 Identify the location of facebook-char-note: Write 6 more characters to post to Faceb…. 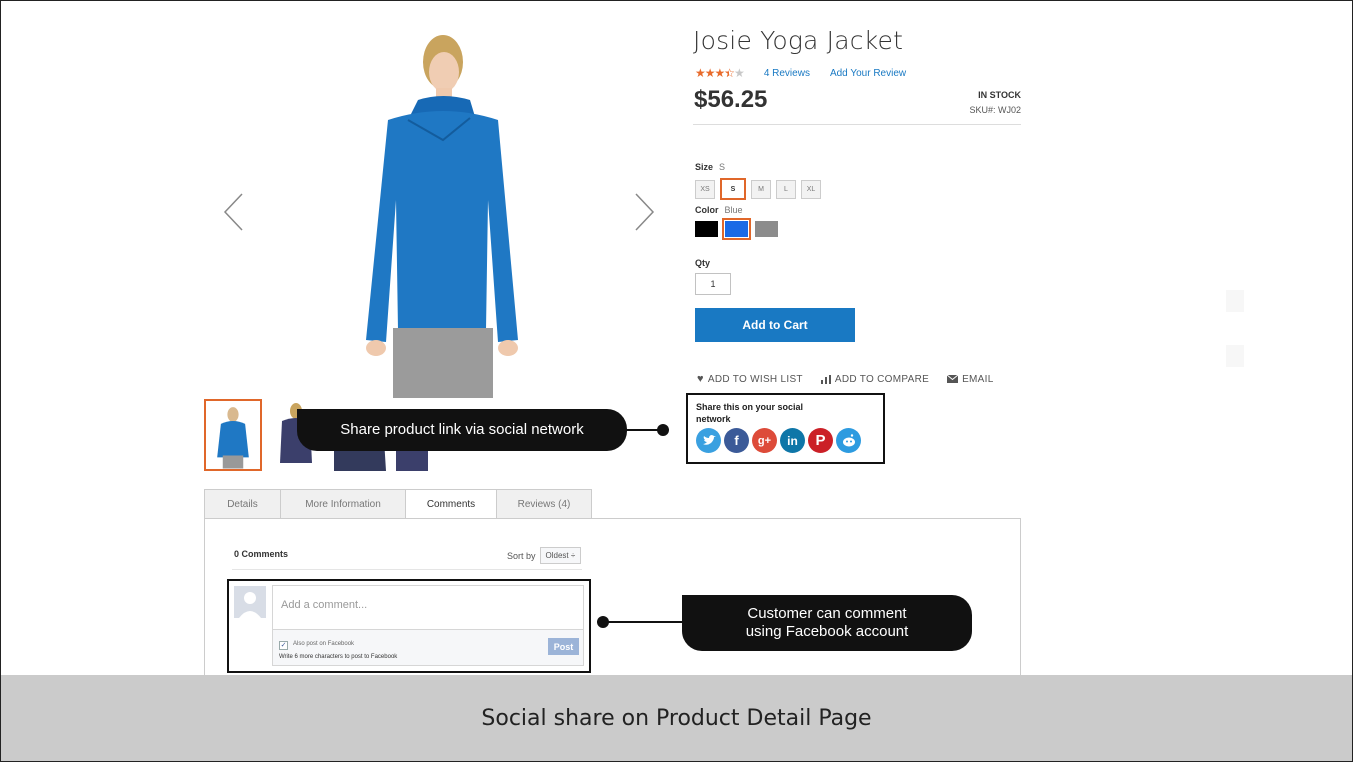
(338, 657).